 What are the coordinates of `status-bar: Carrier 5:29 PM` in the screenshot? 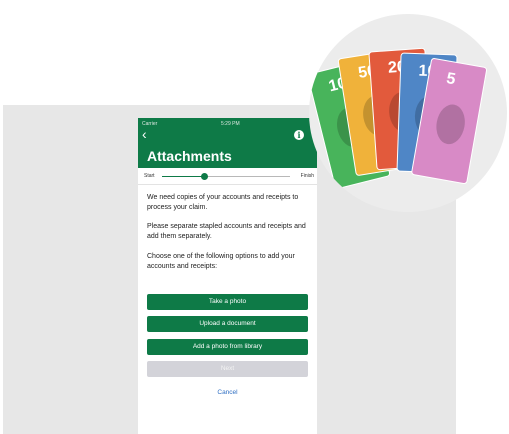 It's located at (227, 124).